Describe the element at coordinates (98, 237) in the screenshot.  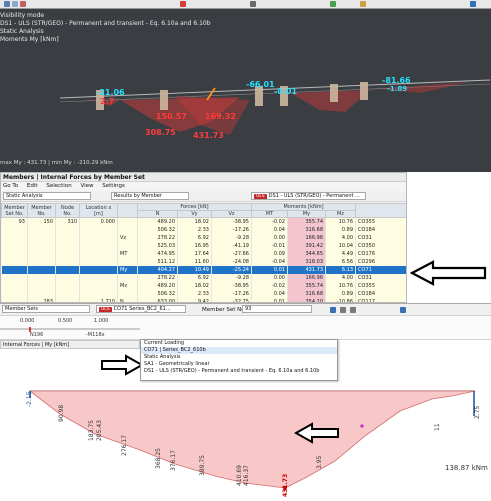
I see `cell-loc` at that location.